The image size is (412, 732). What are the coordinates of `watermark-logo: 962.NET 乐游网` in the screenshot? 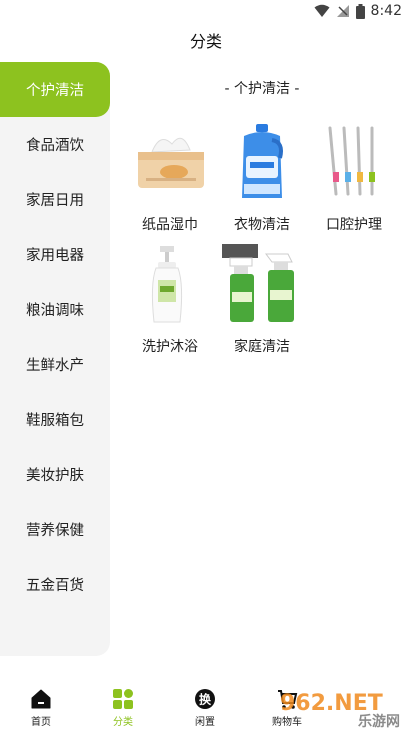 It's located at (343, 709).